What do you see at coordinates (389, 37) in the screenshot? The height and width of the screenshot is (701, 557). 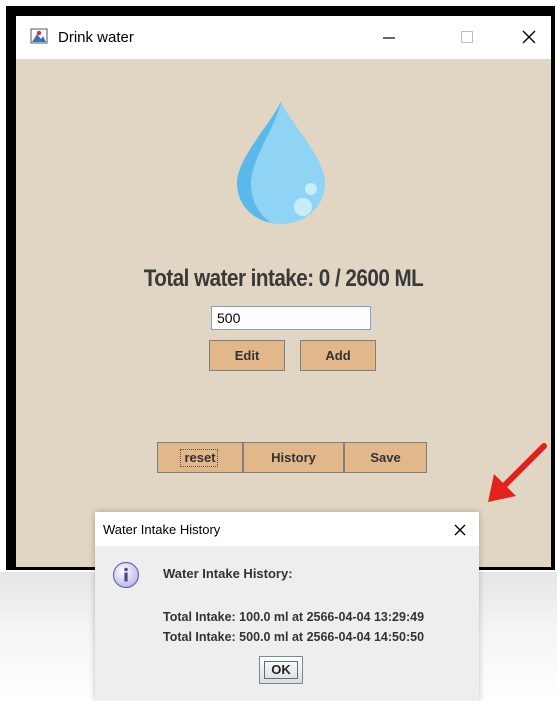 I see `minimize-icon` at bounding box center [389, 37].